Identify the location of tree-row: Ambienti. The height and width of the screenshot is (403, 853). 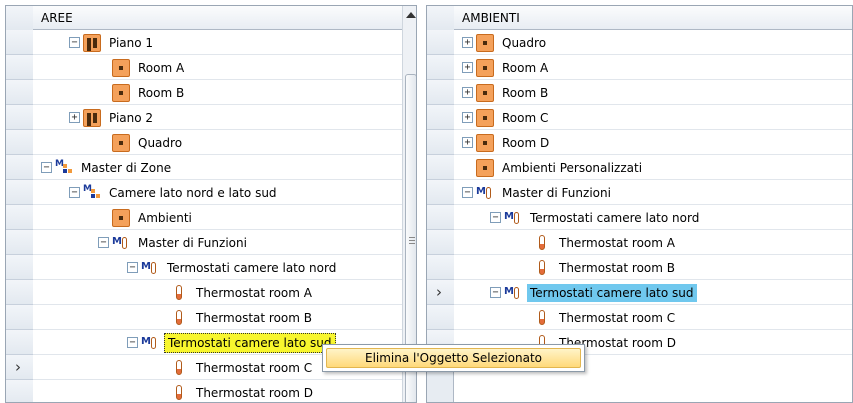
(217, 217).